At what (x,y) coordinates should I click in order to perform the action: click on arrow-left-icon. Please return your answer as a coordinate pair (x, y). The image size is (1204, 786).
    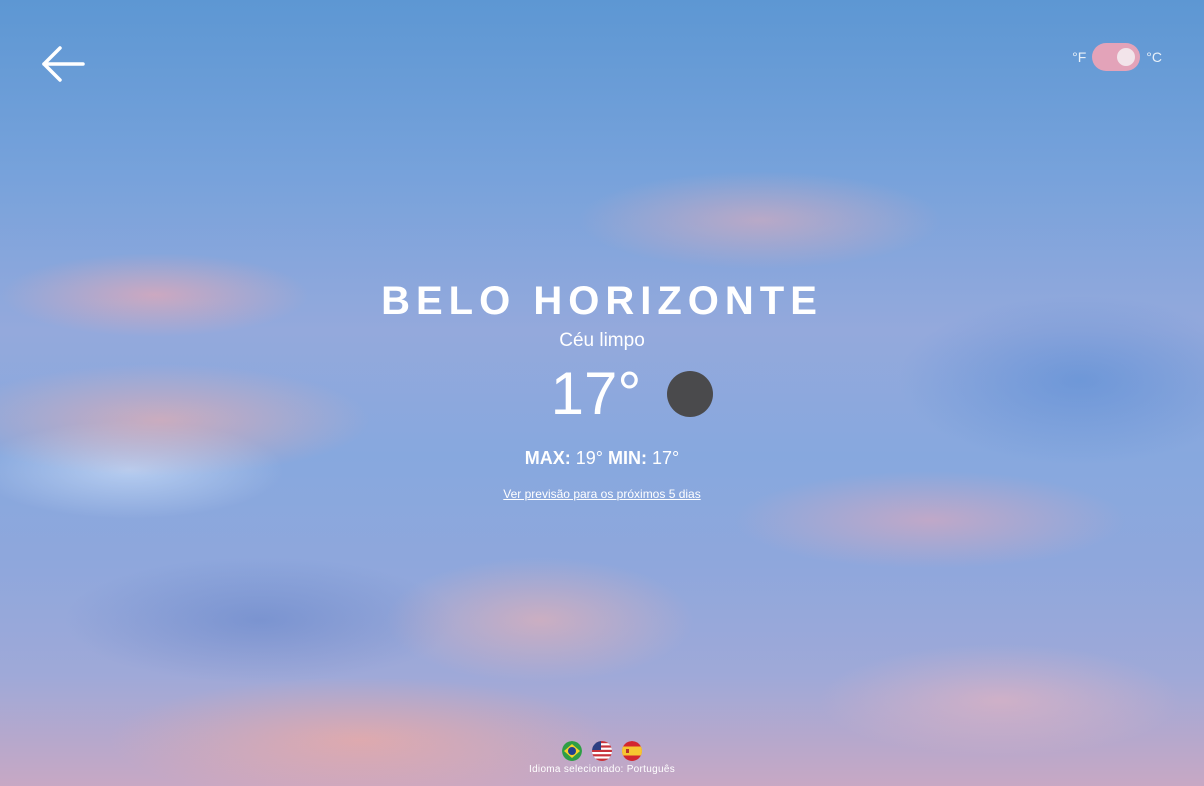
    Looking at the image, I should click on (63, 64).